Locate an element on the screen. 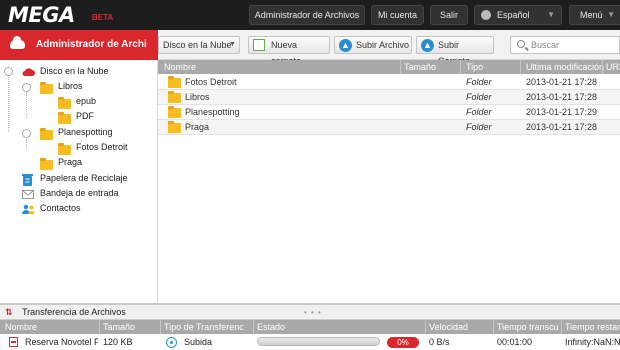 The width and height of the screenshot is (620, 350). tree-item-epub: epub is located at coordinates (79, 102).